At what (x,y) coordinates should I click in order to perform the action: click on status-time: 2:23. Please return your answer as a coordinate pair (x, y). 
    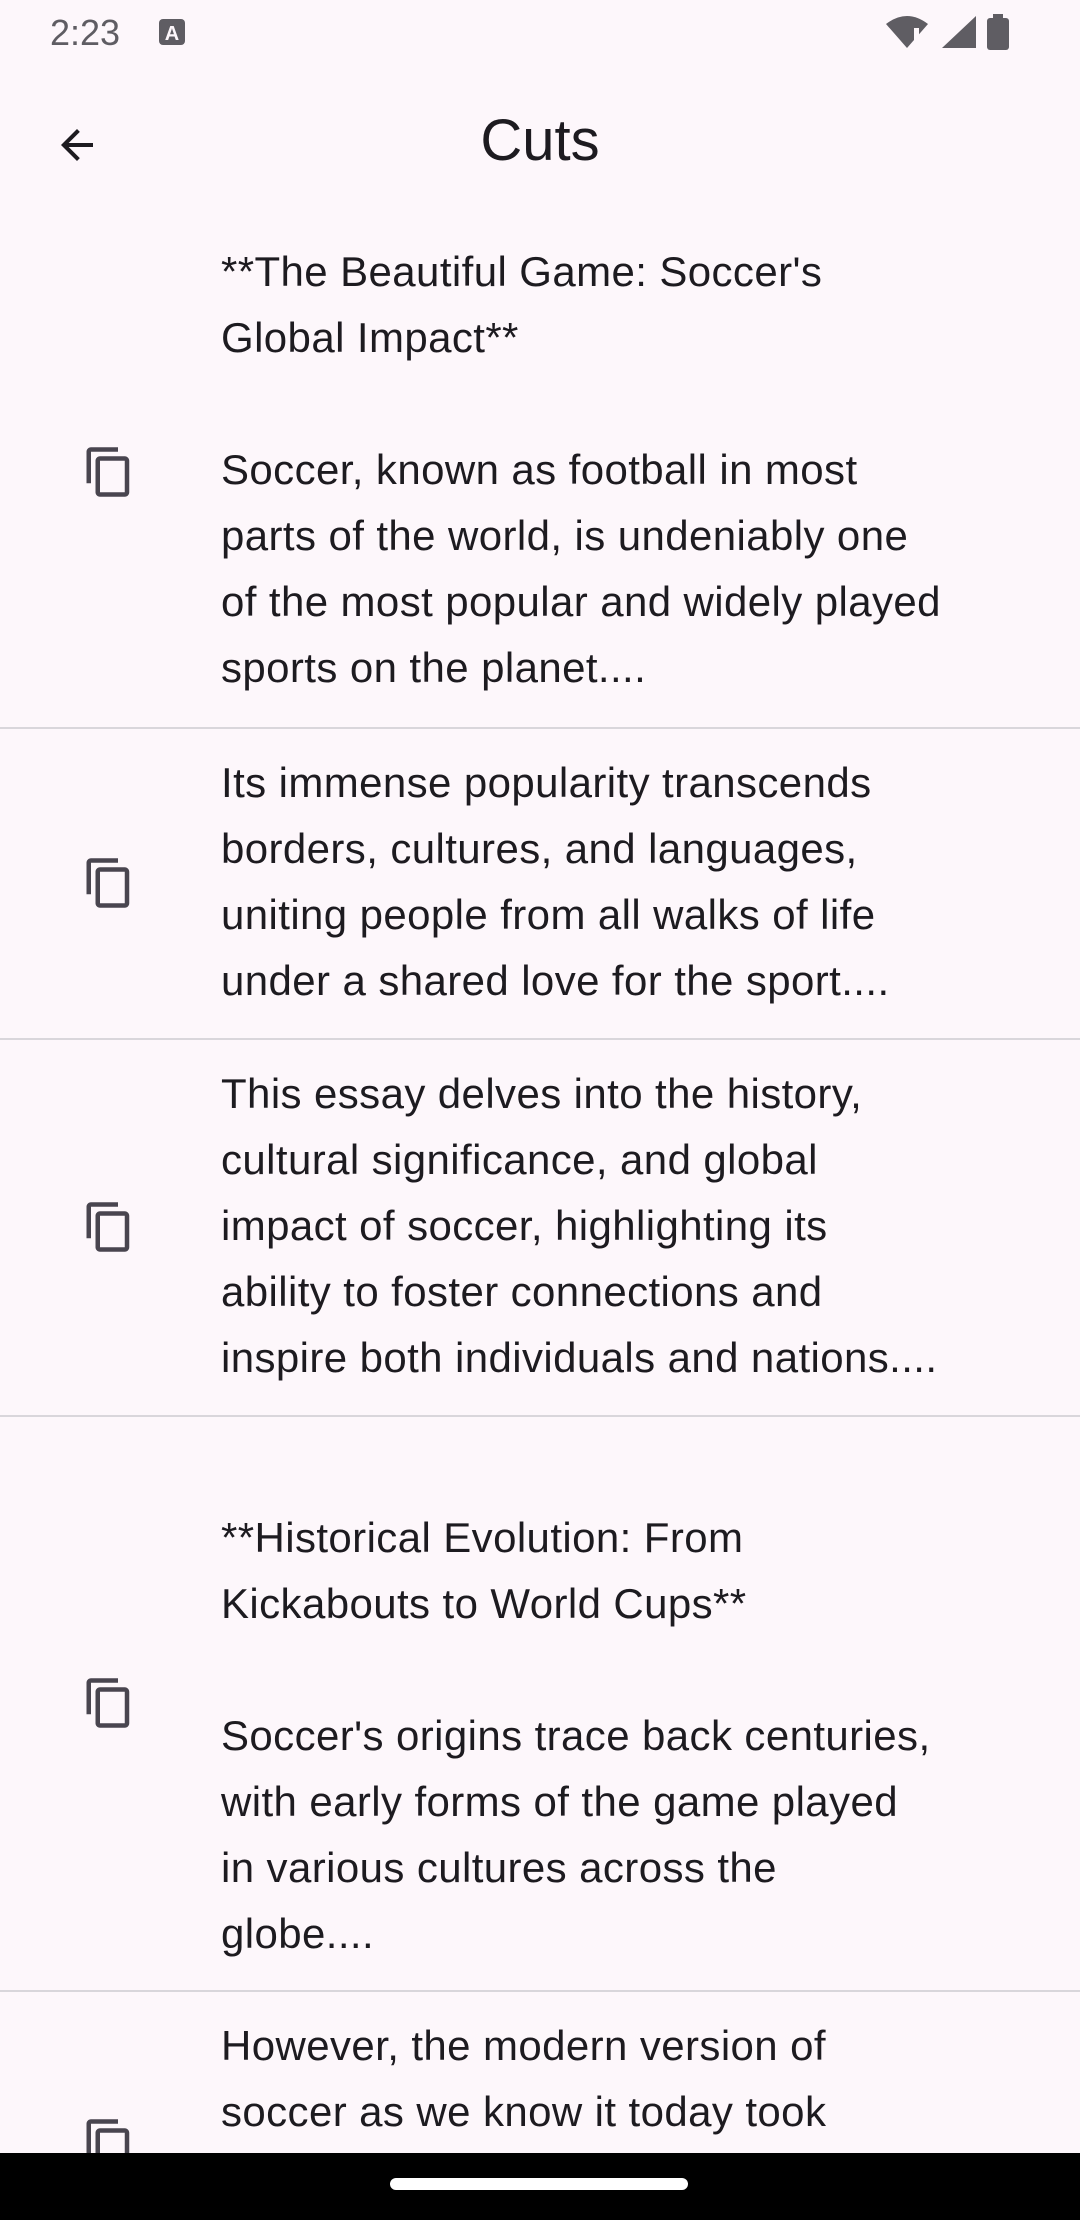
    Looking at the image, I should click on (85, 32).